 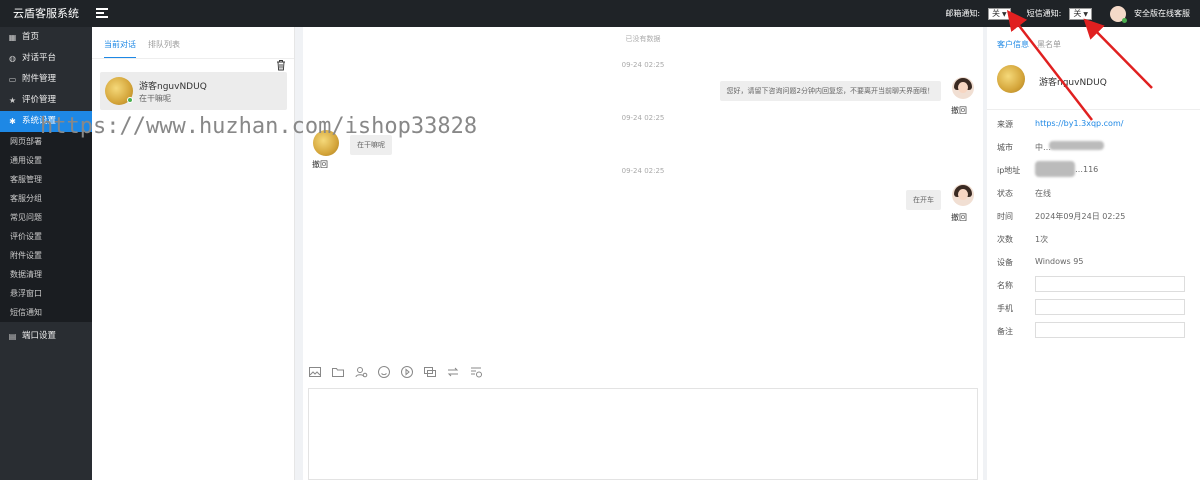 What do you see at coordinates (1043, 193) in the screenshot?
I see `status-value: 在线` at bounding box center [1043, 193].